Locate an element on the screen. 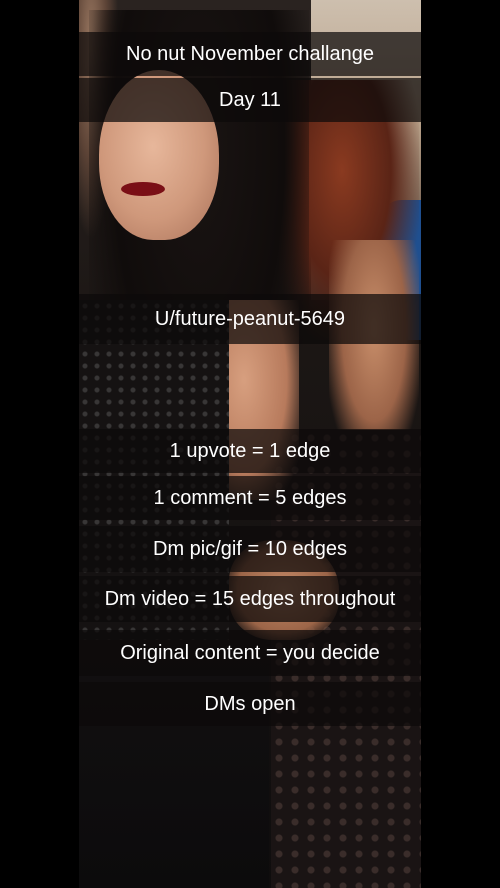 This screenshot has width=500, height=888. day-text: Day 11 is located at coordinates (250, 100).